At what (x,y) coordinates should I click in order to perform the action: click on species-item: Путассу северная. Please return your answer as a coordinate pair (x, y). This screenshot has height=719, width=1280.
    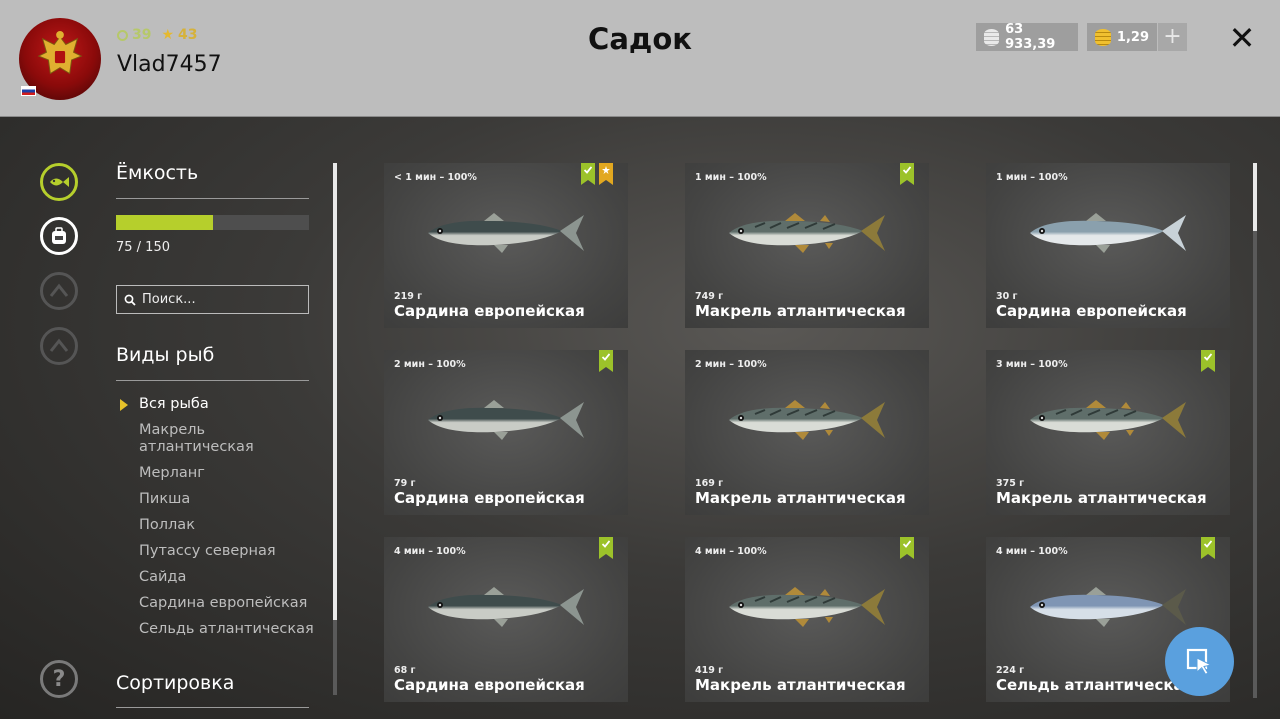
    Looking at the image, I should click on (229, 551).